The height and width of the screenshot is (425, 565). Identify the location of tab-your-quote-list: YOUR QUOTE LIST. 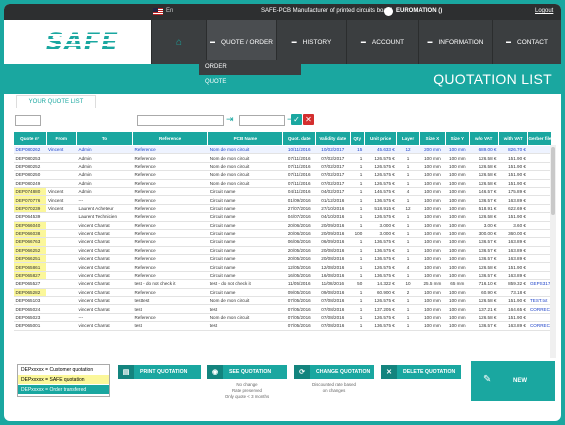
(56, 101).